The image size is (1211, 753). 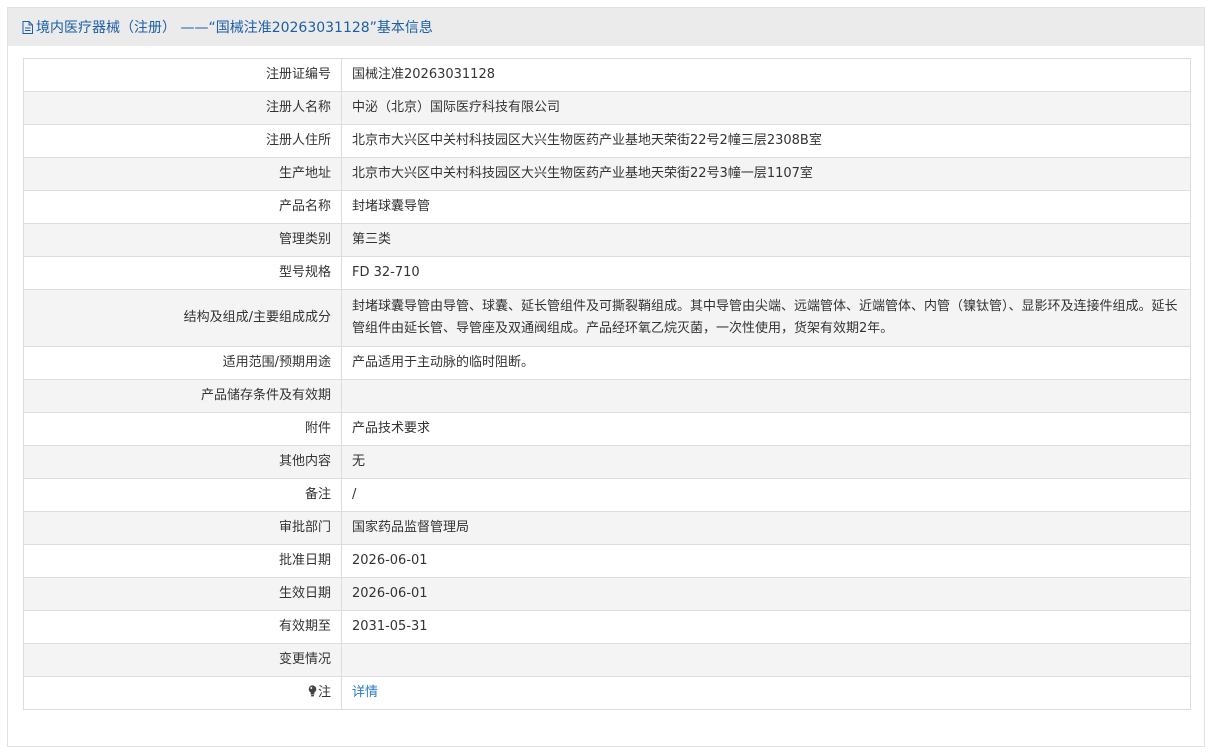 What do you see at coordinates (182, 141) in the screenshot?
I see `field-label: 注册人住所` at bounding box center [182, 141].